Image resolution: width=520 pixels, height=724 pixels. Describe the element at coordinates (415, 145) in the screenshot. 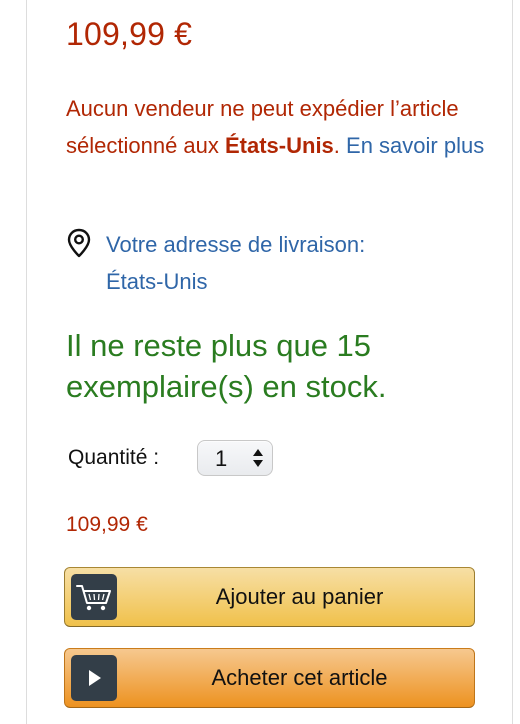

I see `learn-more-link: En savoir plus` at that location.